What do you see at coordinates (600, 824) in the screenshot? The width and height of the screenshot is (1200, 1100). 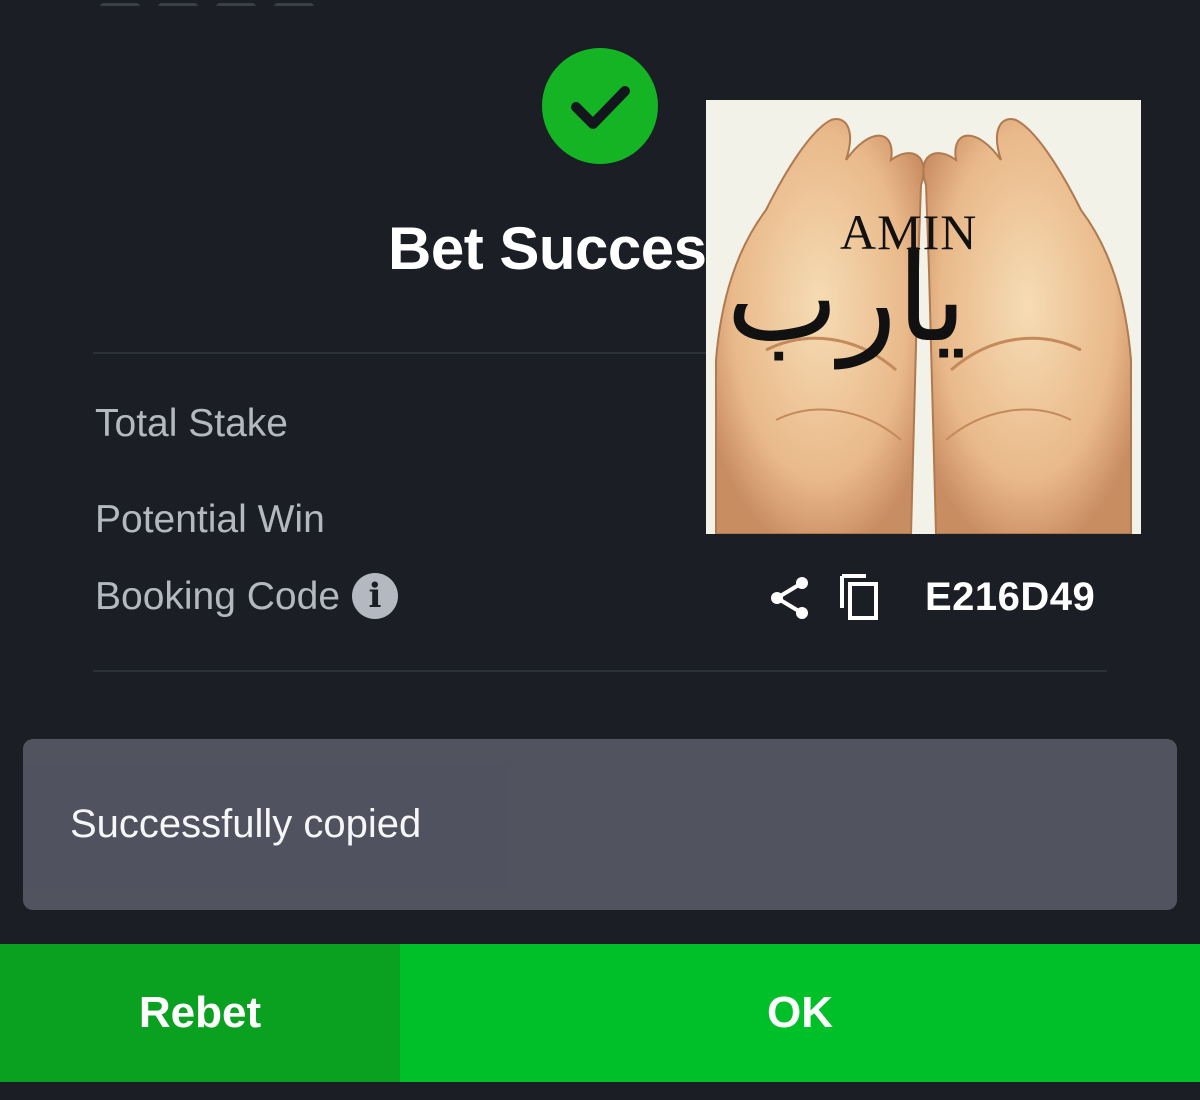 I see `toast-notification: Successfully copied` at bounding box center [600, 824].